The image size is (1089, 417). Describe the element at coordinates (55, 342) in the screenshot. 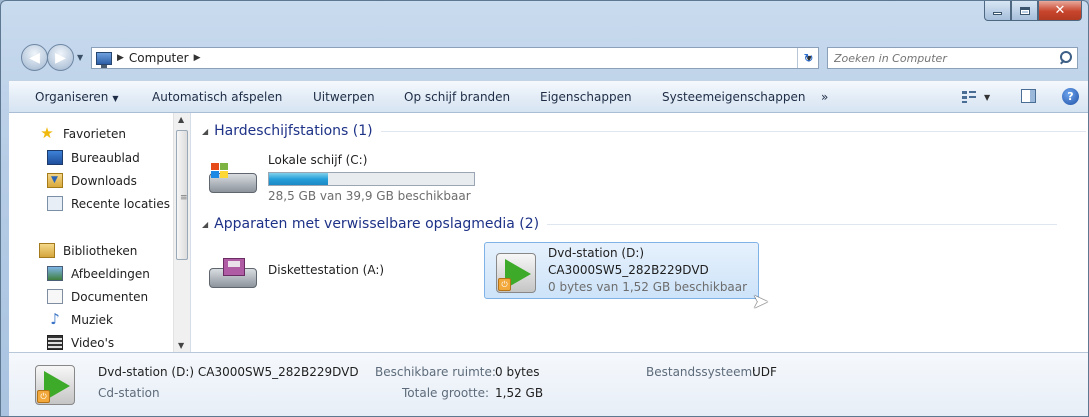

I see `video-film-icon` at that location.